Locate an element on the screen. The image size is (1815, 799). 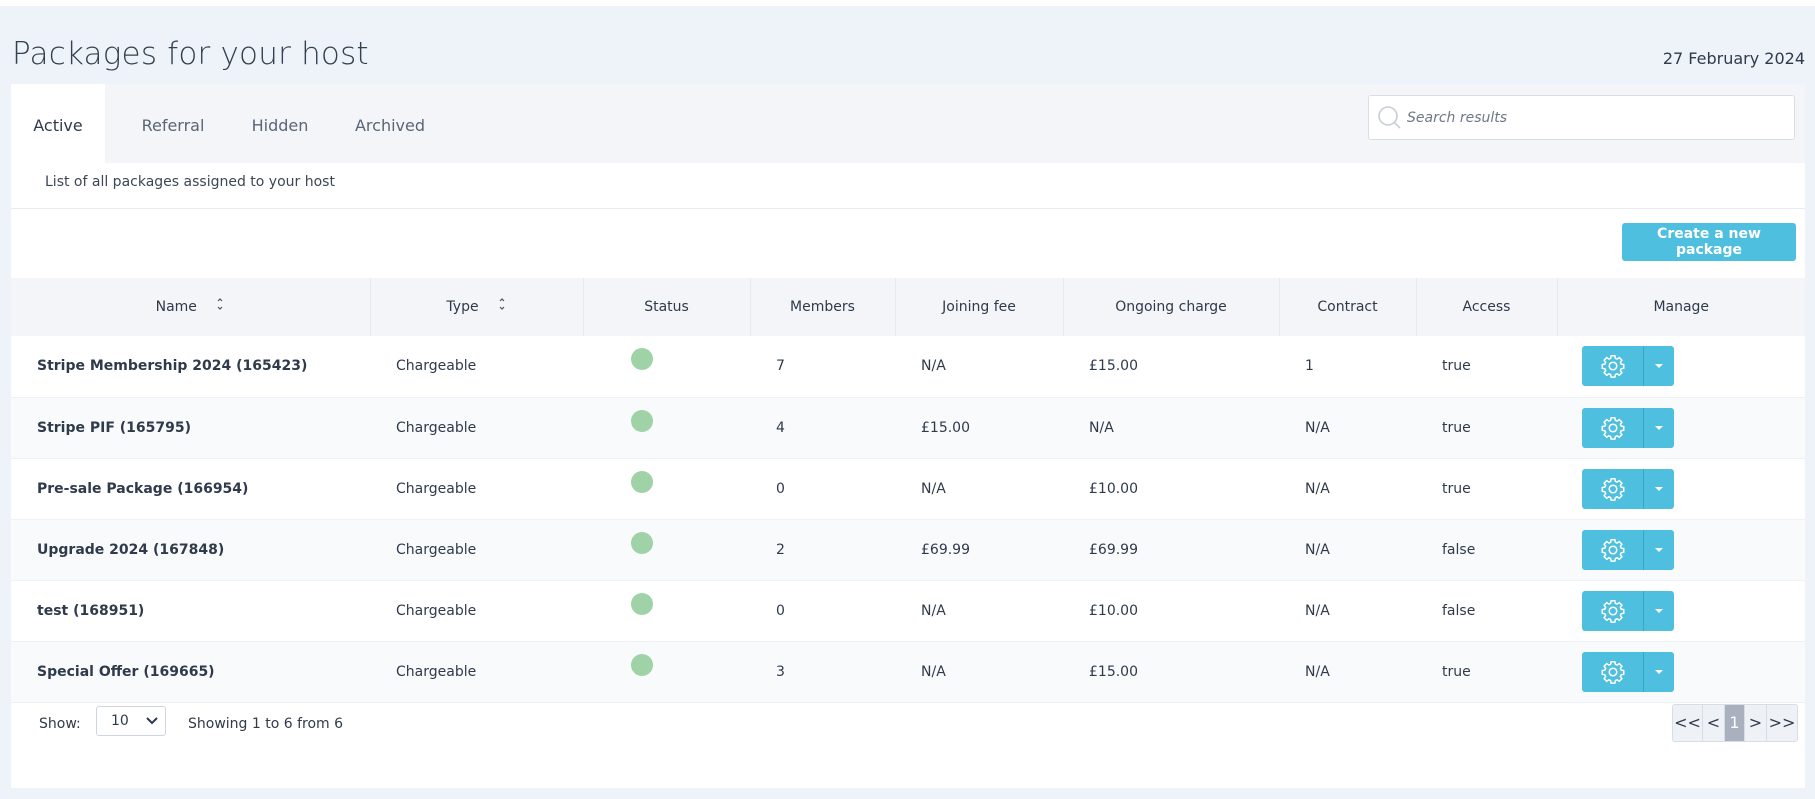
search-box is located at coordinates (1581, 117).